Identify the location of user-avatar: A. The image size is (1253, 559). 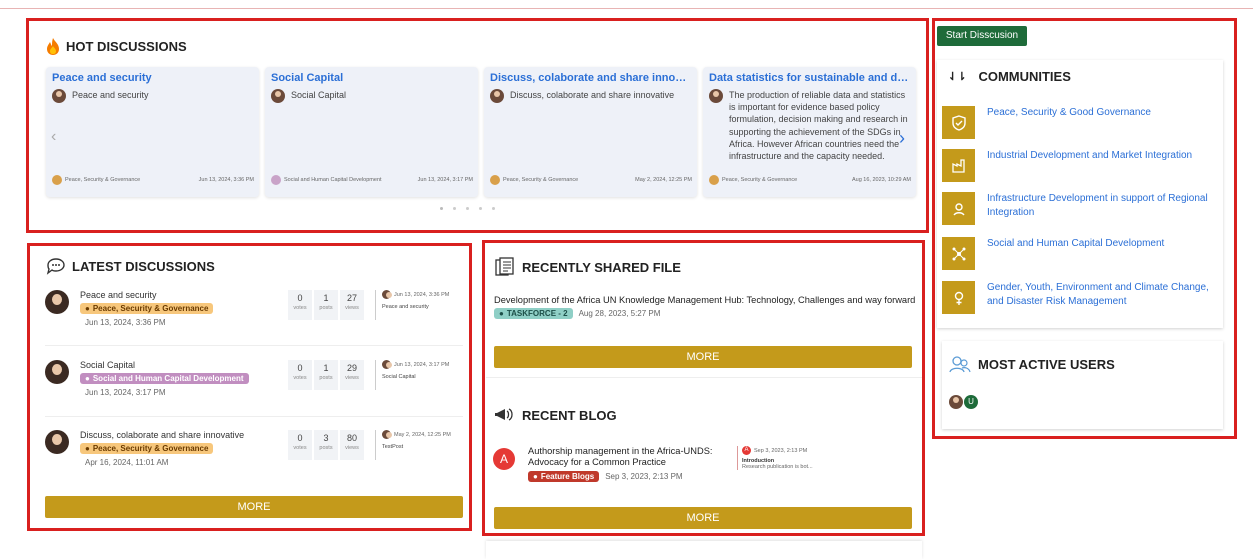
(746, 450).